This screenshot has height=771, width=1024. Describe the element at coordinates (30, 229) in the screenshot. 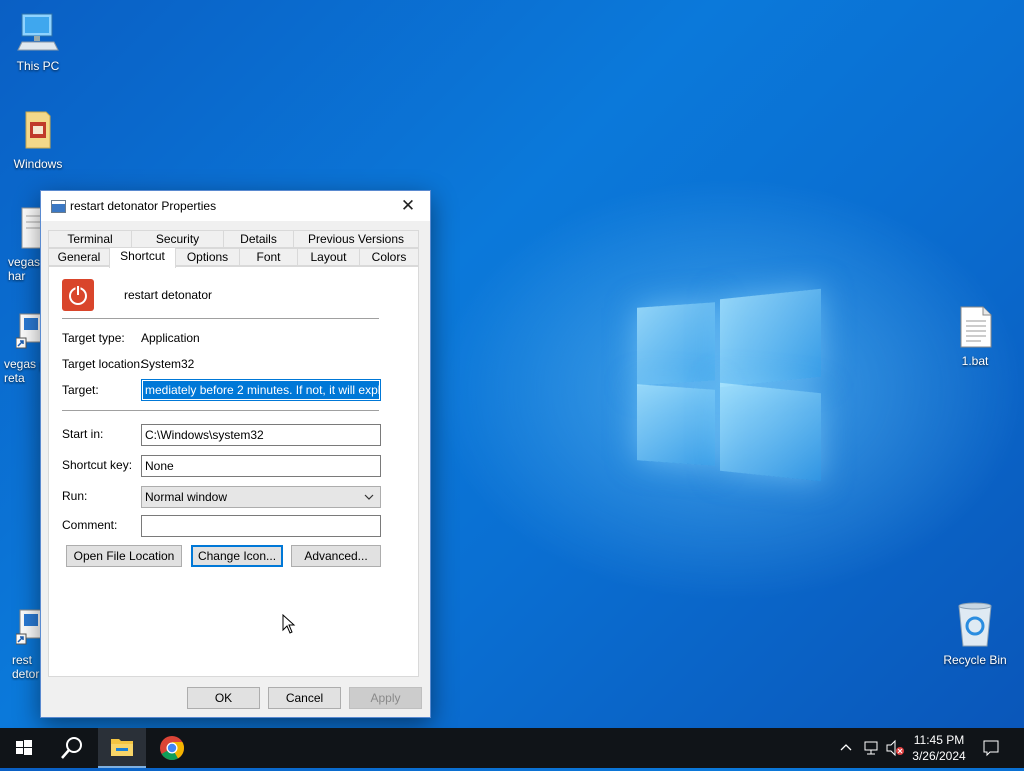

I see `document-icon` at that location.